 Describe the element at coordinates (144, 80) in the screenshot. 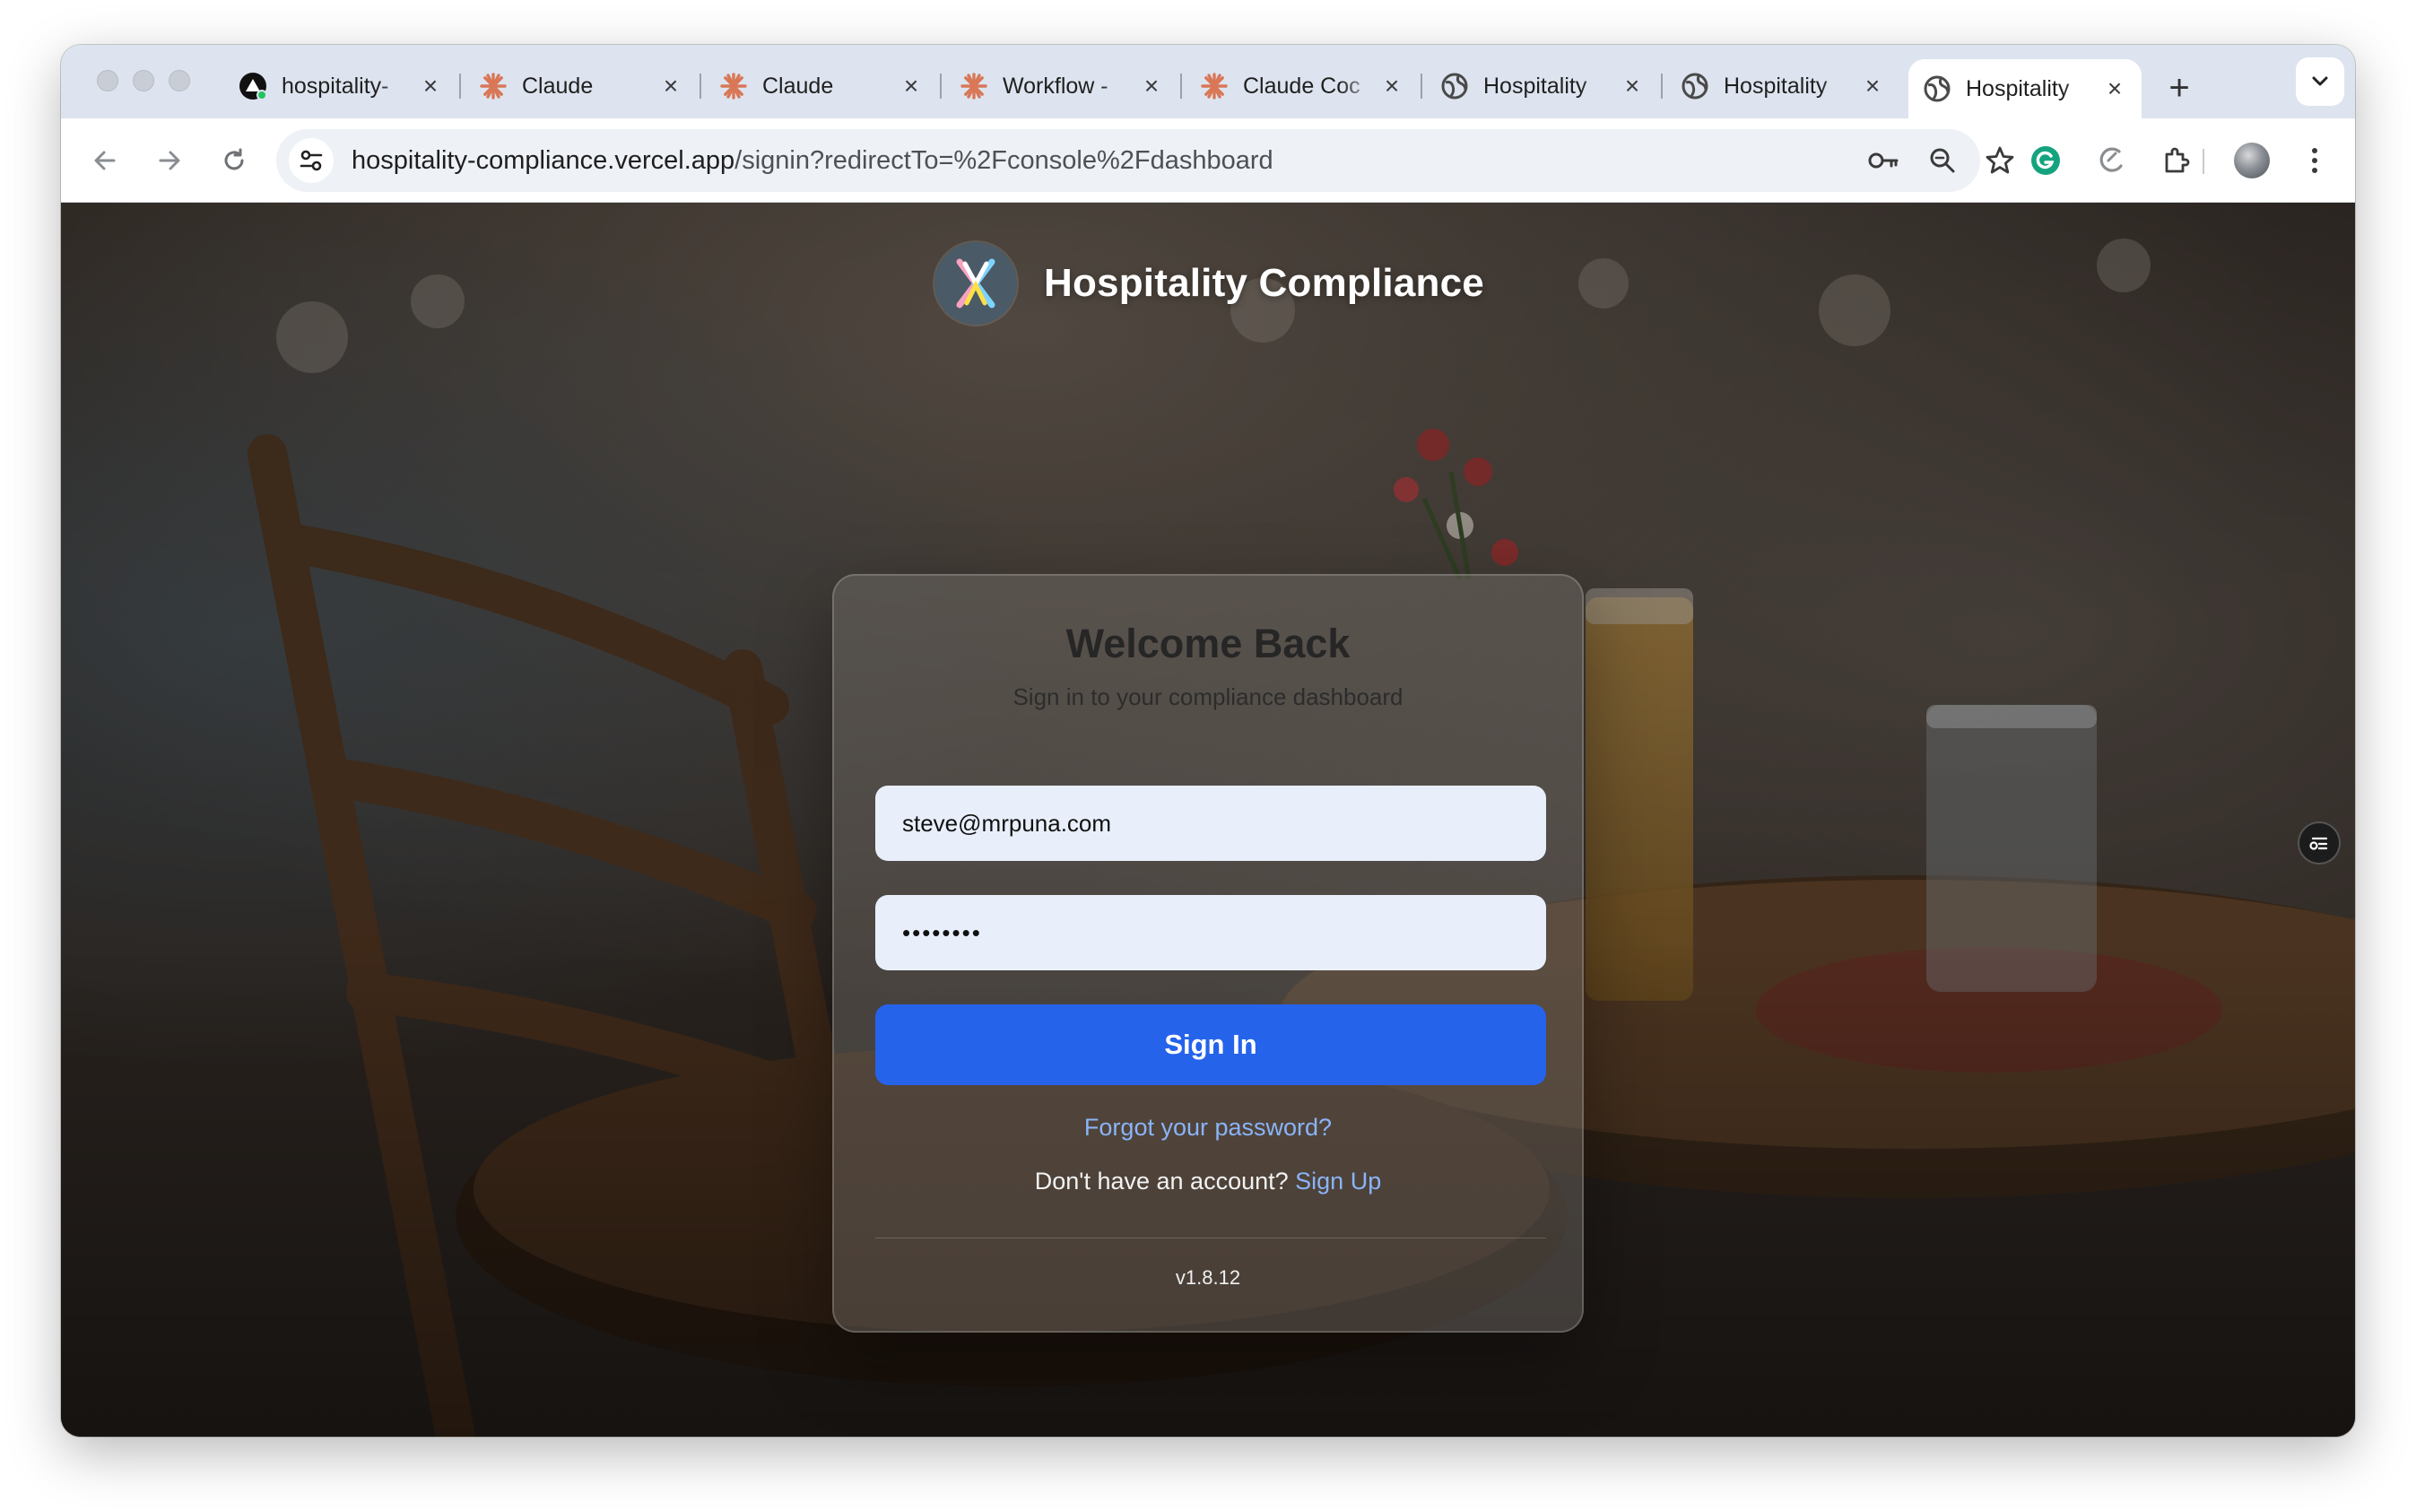

I see `window-minimize-button` at that location.